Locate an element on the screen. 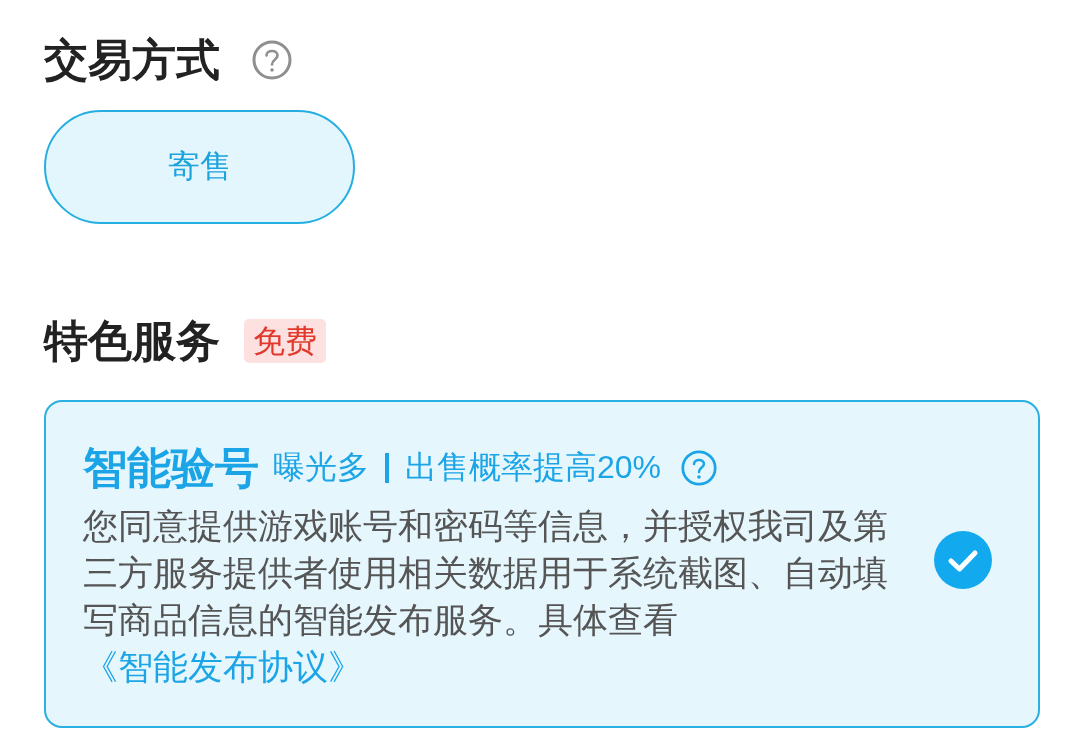 The height and width of the screenshot is (739, 1080). check-circle-icon is located at coordinates (963, 560).